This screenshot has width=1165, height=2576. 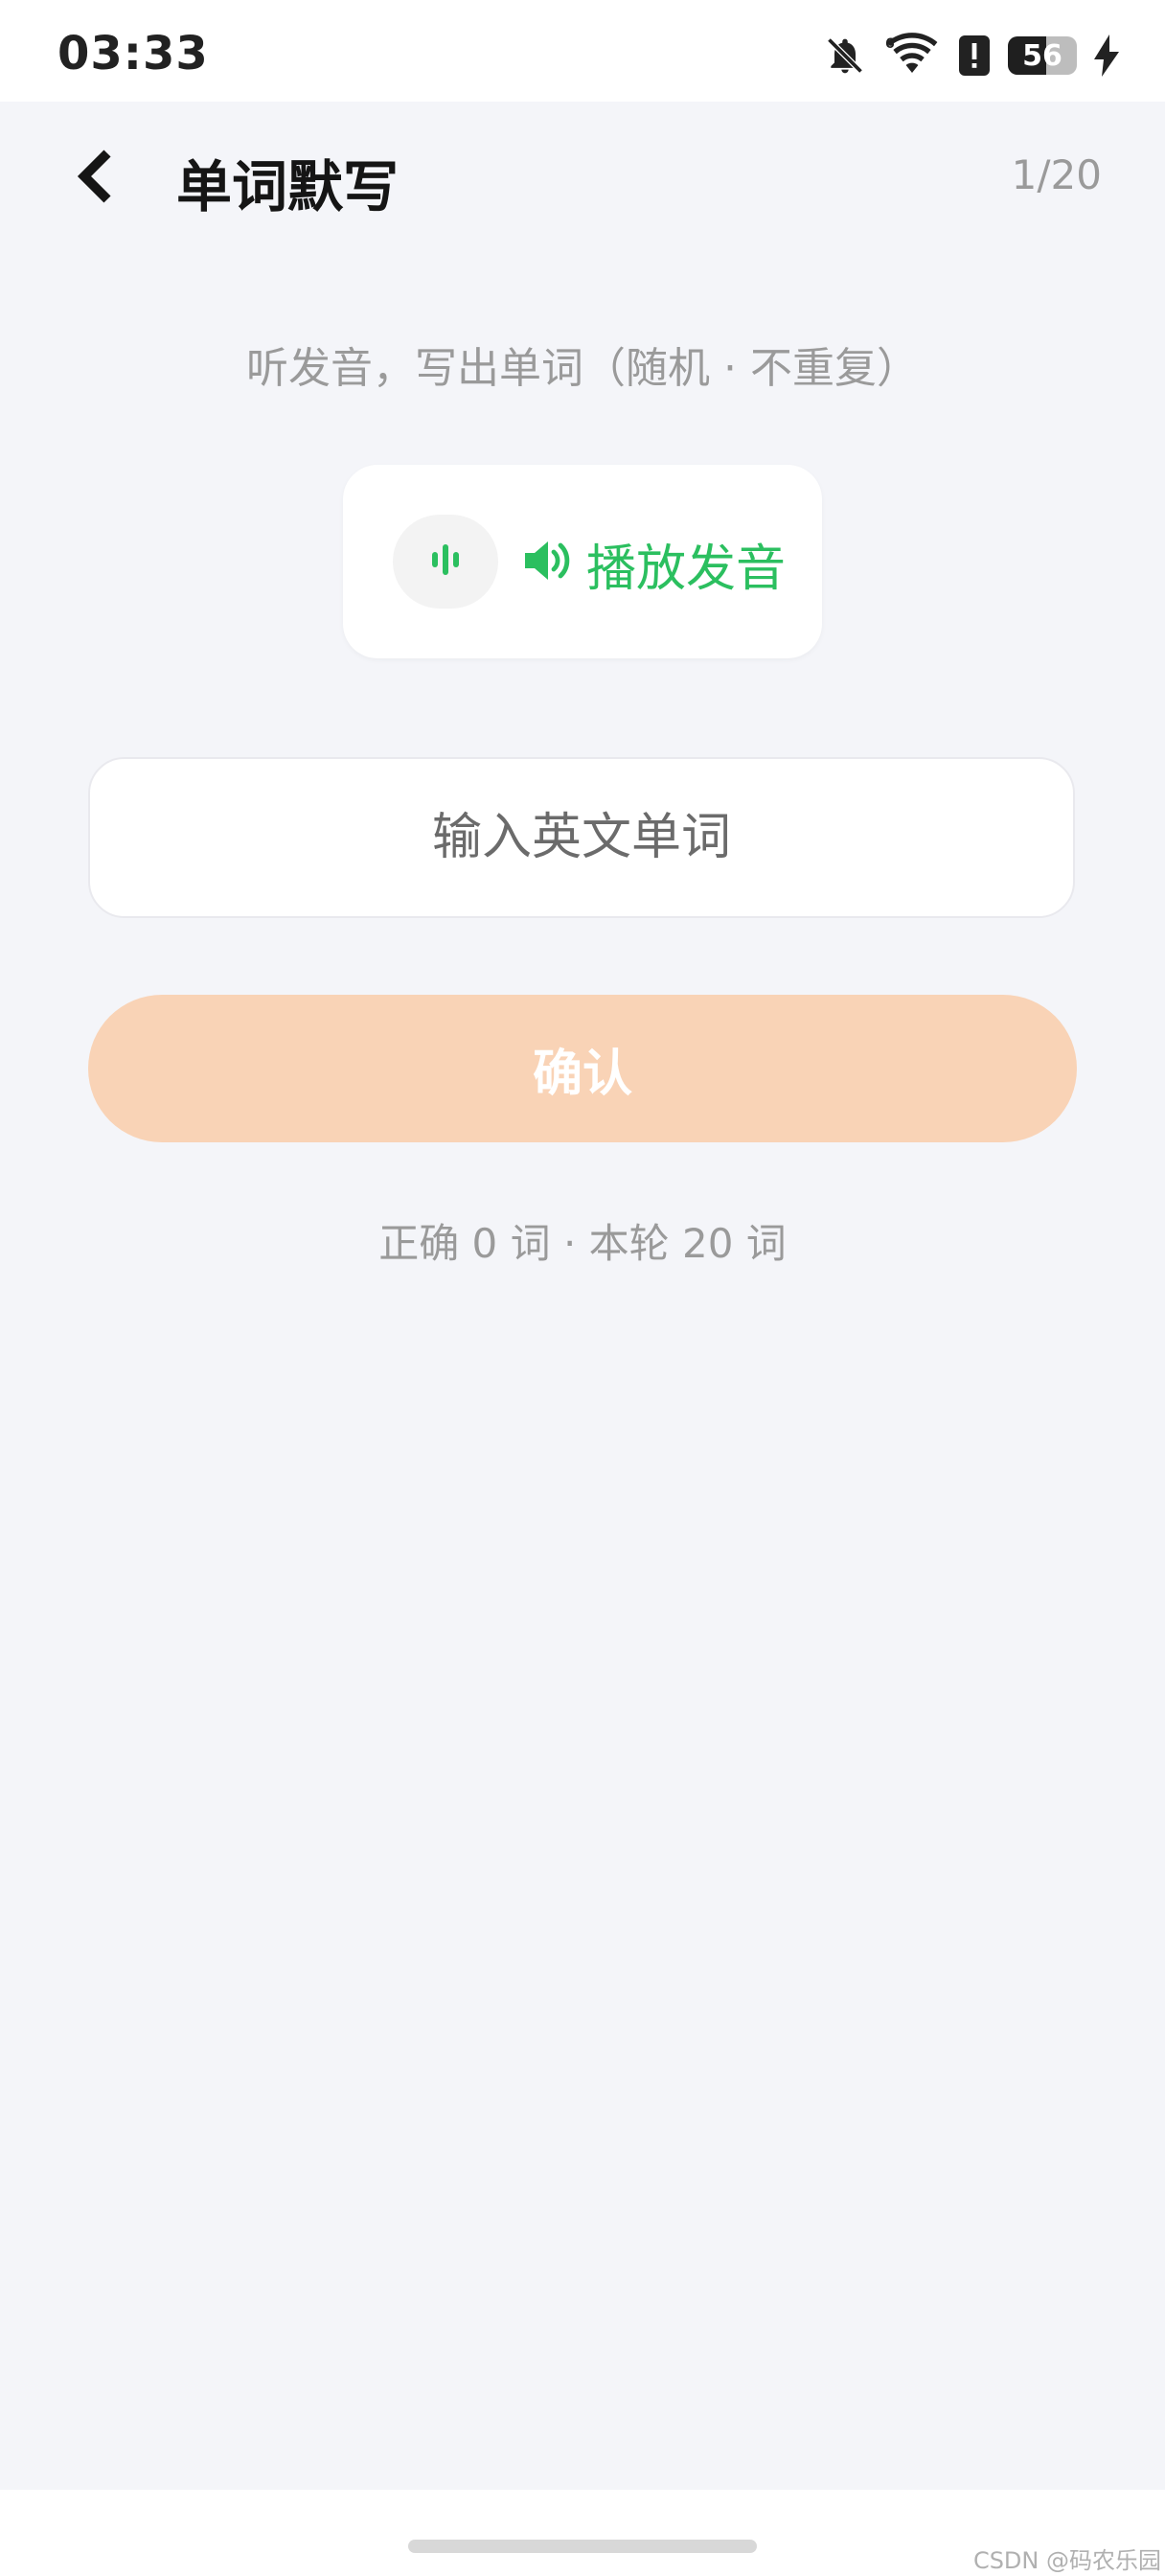 I want to click on page-title: 单词默写, so click(x=288, y=186).